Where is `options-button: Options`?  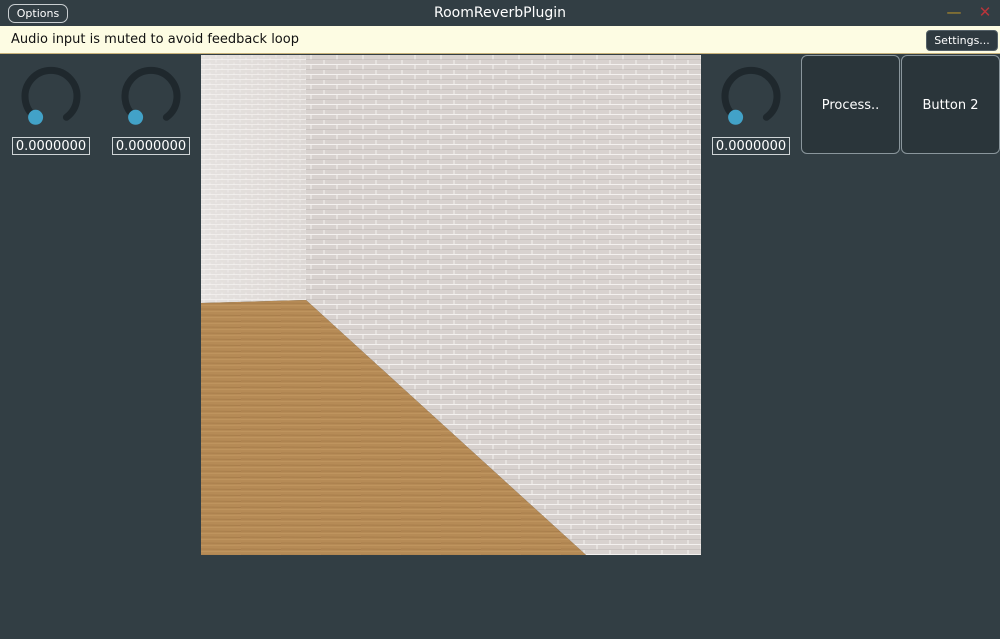
options-button: Options is located at coordinates (38, 13).